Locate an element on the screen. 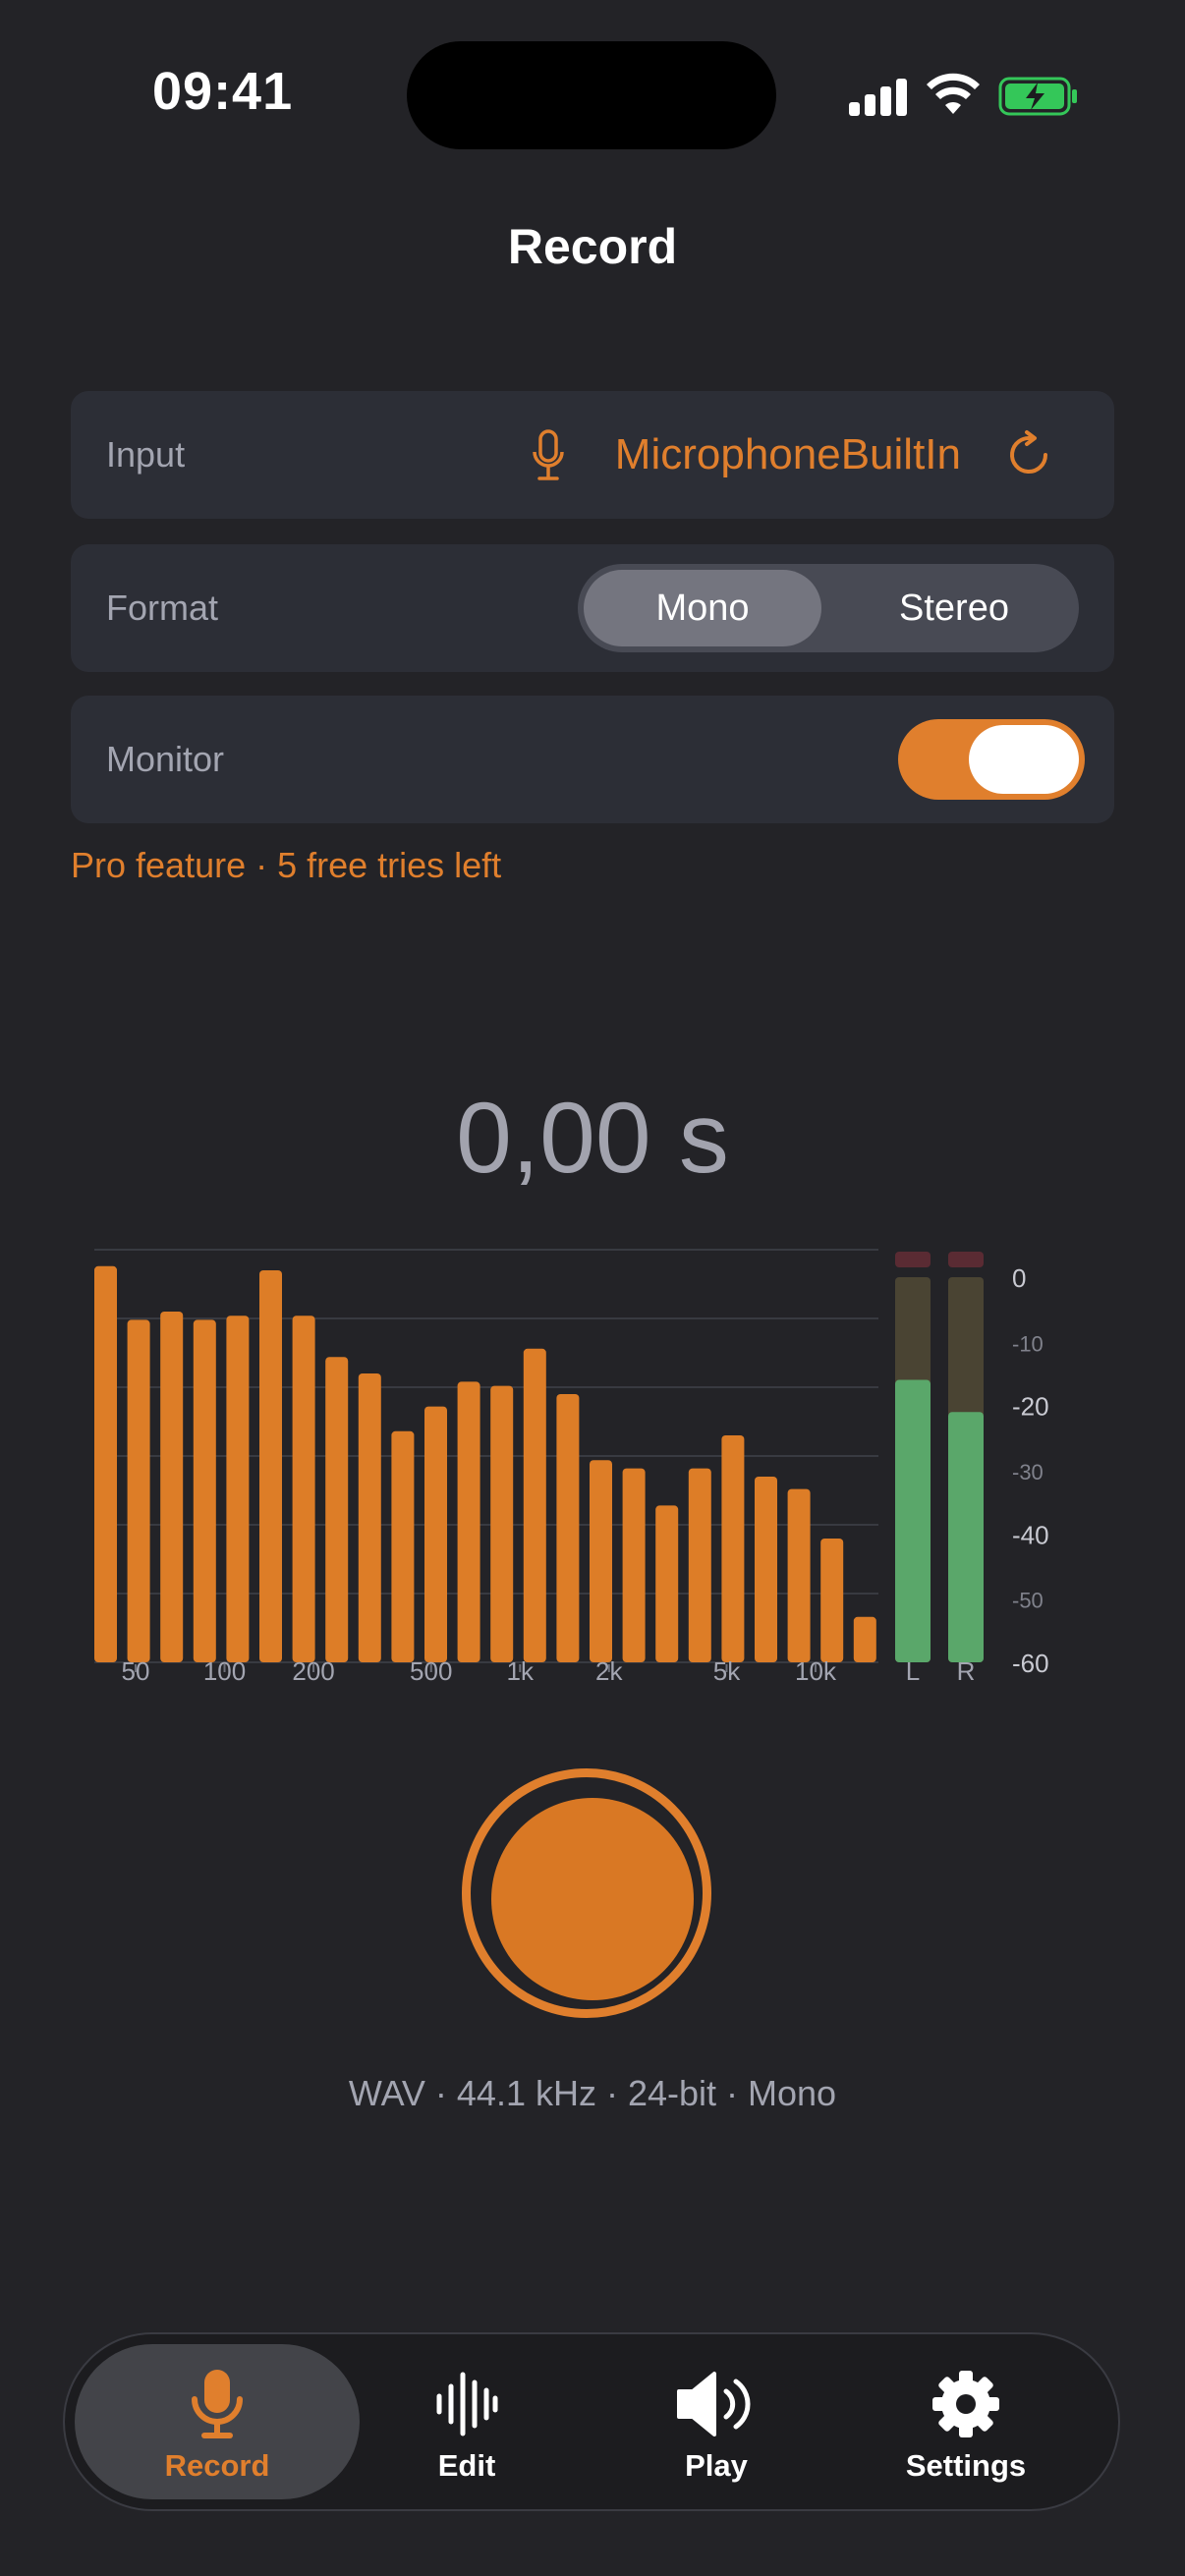 Image resolution: width=1185 pixels, height=2576 pixels. freq-label: 100 is located at coordinates (225, 1671).